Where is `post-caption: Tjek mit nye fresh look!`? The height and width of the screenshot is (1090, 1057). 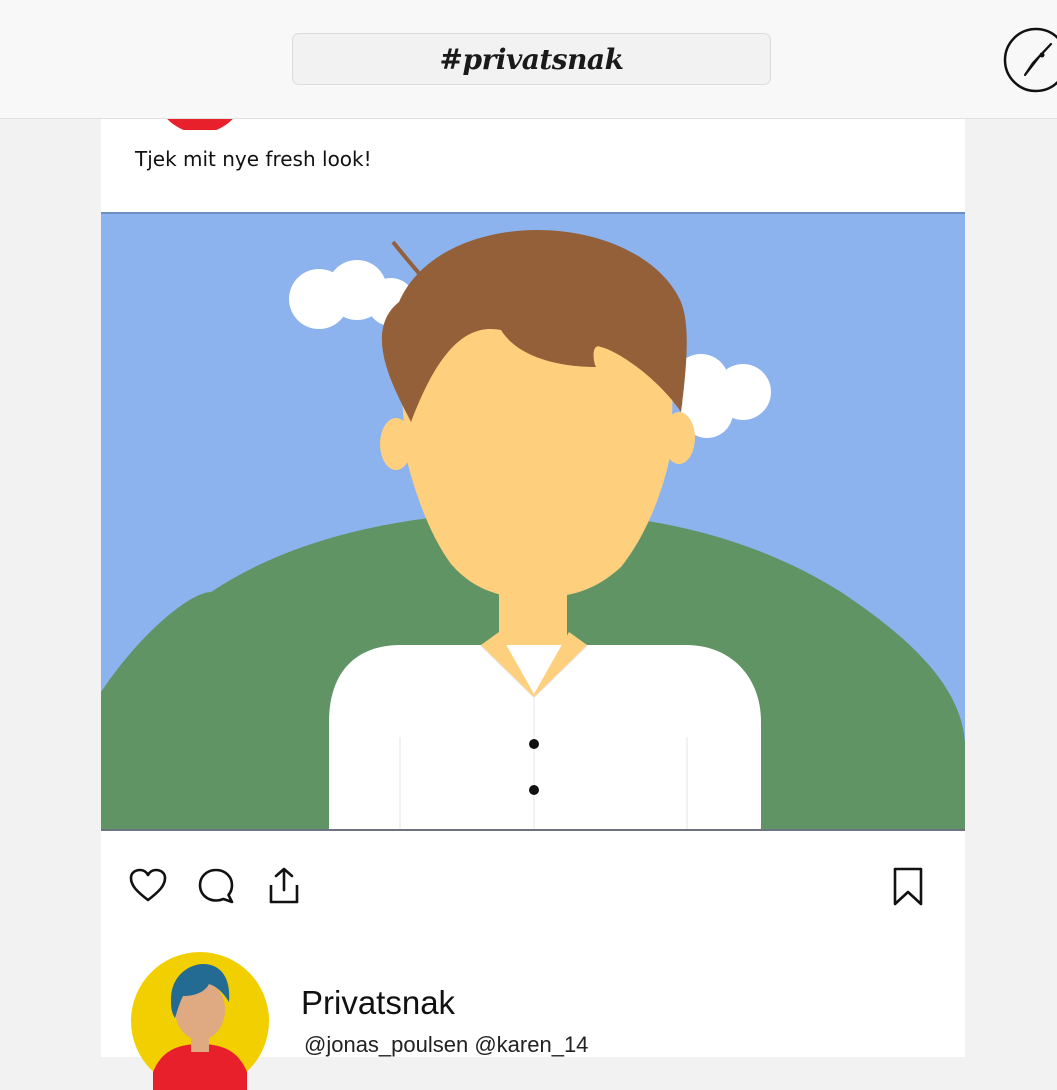 post-caption: Tjek mit nye fresh look! is located at coordinates (253, 159).